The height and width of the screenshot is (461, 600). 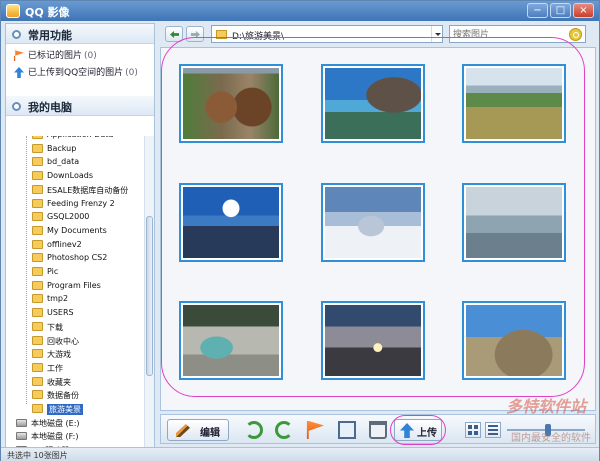 I want to click on sidebar-item-uploaded-photos: 已上传到QQ空间的图片 (0), so click(x=76, y=73).